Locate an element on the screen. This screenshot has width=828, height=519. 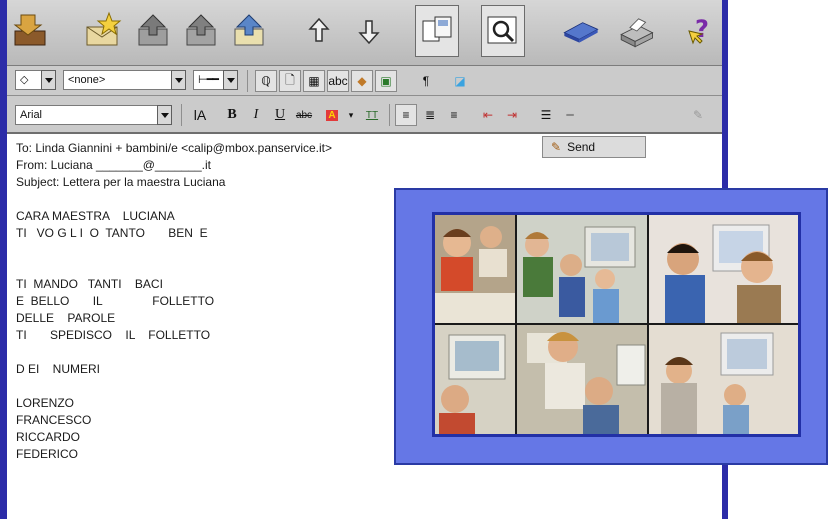
help-icon: ? is located at coordinates (698, 30).